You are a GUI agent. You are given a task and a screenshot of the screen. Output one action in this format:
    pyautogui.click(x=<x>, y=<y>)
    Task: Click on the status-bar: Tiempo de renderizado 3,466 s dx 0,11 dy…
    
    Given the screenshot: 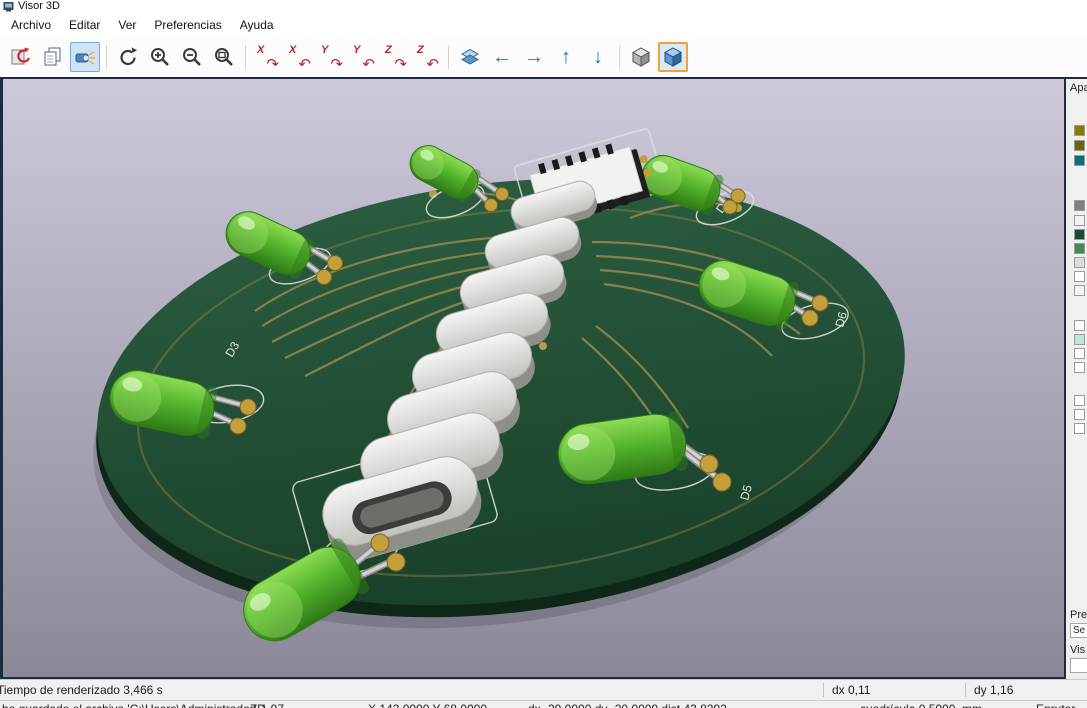 What is the action you would take?
    pyautogui.click(x=543, y=689)
    